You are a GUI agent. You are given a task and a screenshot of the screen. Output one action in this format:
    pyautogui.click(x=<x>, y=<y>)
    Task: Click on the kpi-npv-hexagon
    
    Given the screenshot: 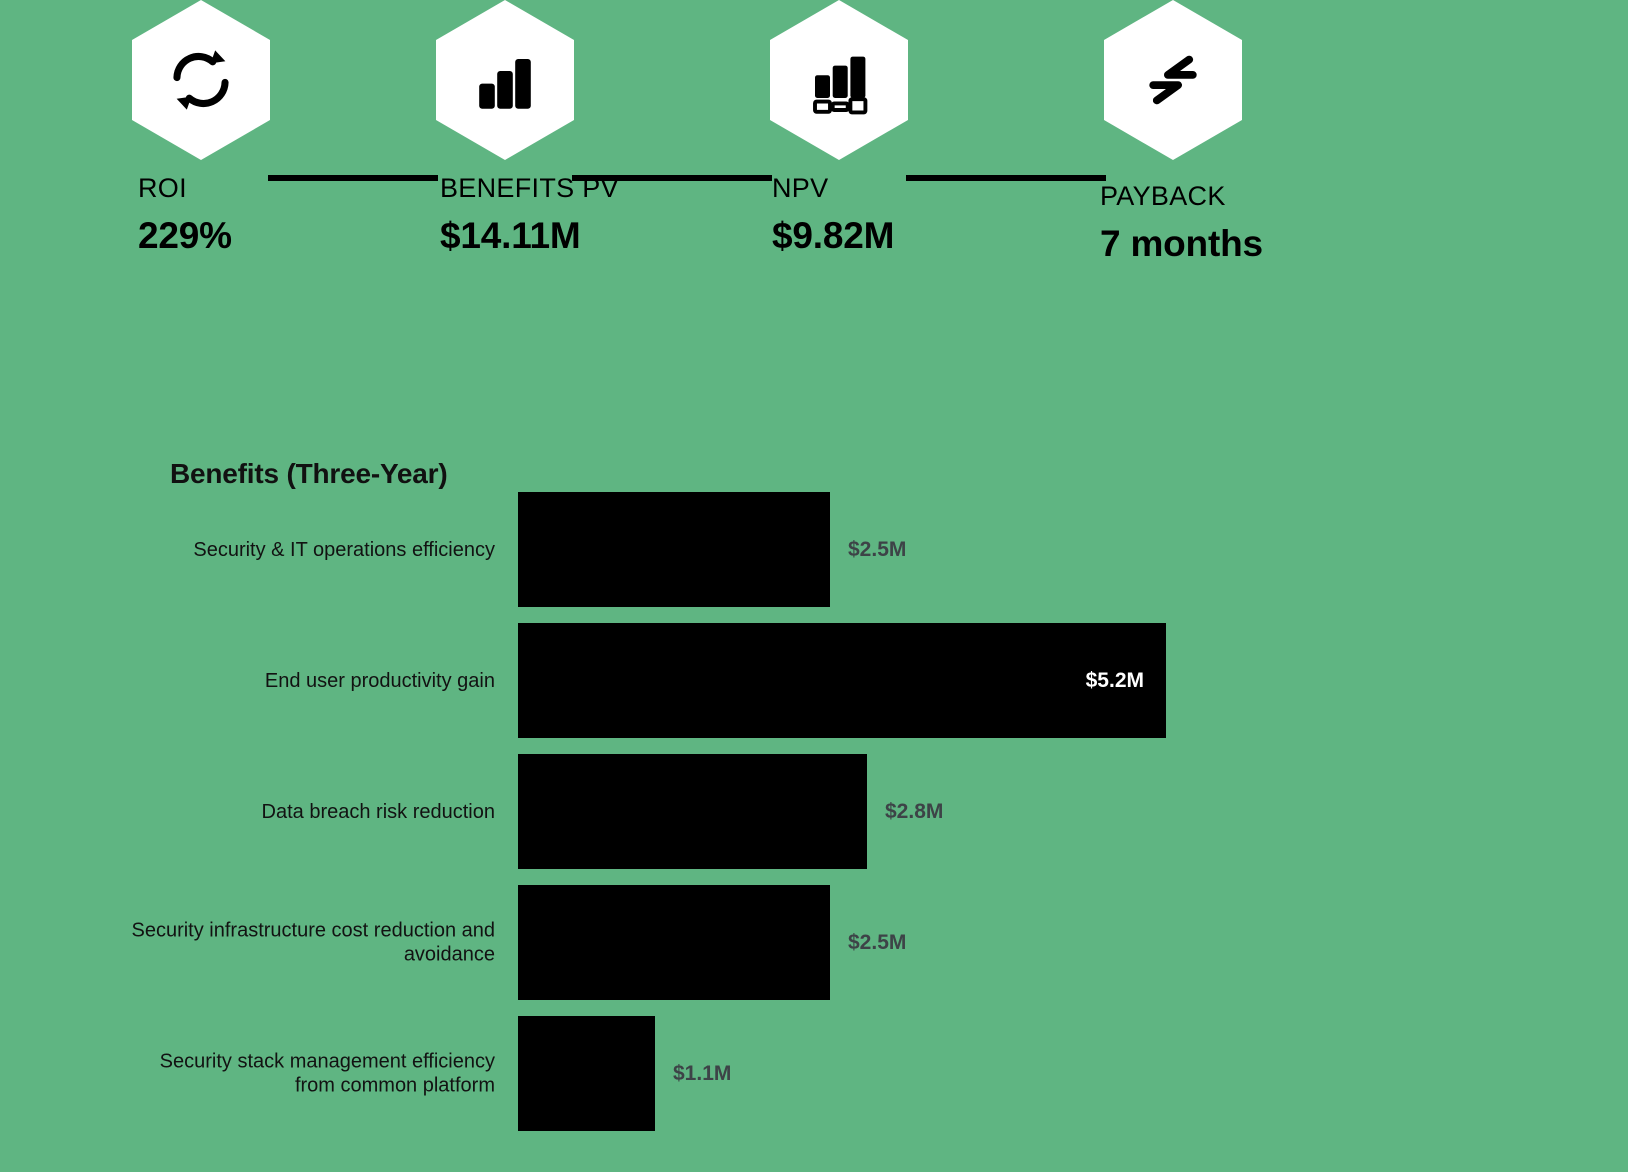 What is the action you would take?
    pyautogui.click(x=839, y=80)
    